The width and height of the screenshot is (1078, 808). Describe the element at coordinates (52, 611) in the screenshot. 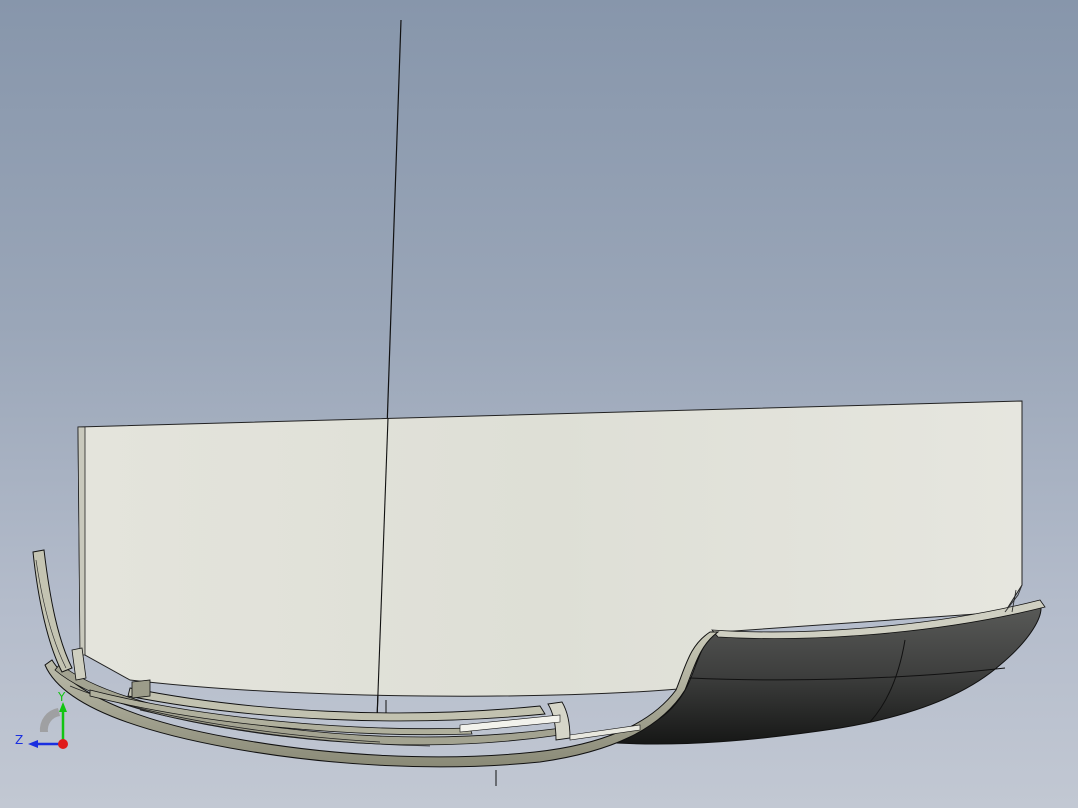

I see `bow-post` at that location.